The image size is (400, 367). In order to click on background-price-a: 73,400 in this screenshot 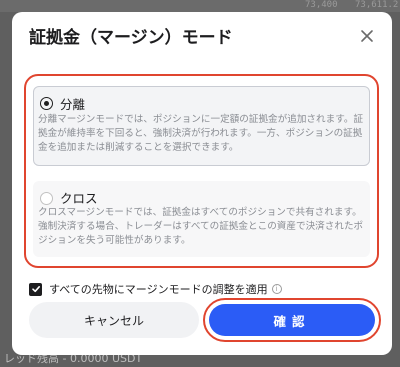, I will do `click(321, 5)`.